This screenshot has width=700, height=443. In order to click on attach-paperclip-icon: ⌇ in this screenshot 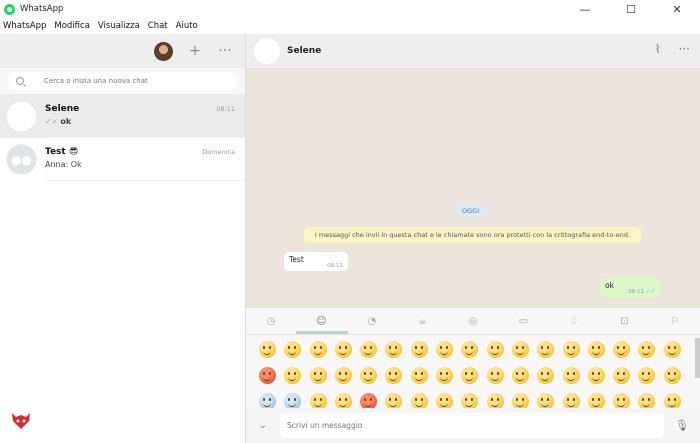, I will do `click(658, 49)`.